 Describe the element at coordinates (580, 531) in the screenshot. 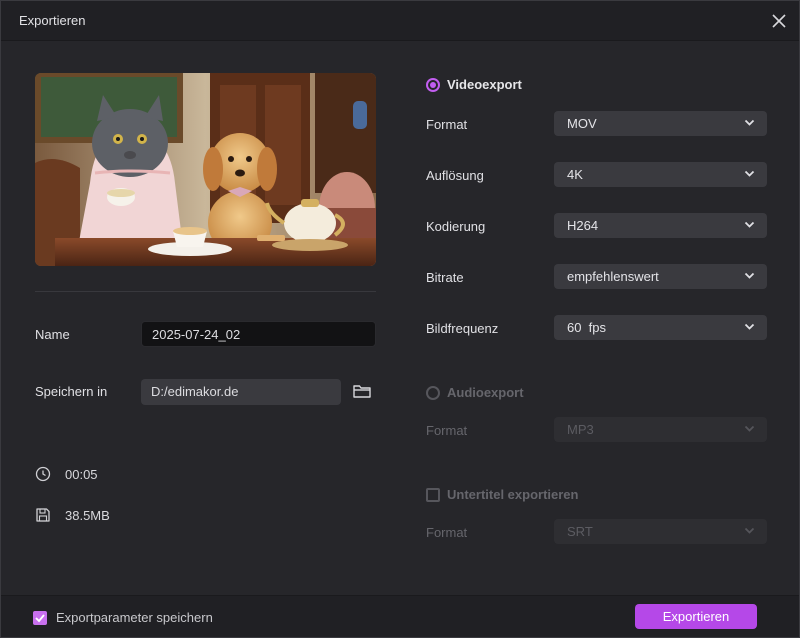

I see `subtitle-format-value: SRT` at that location.